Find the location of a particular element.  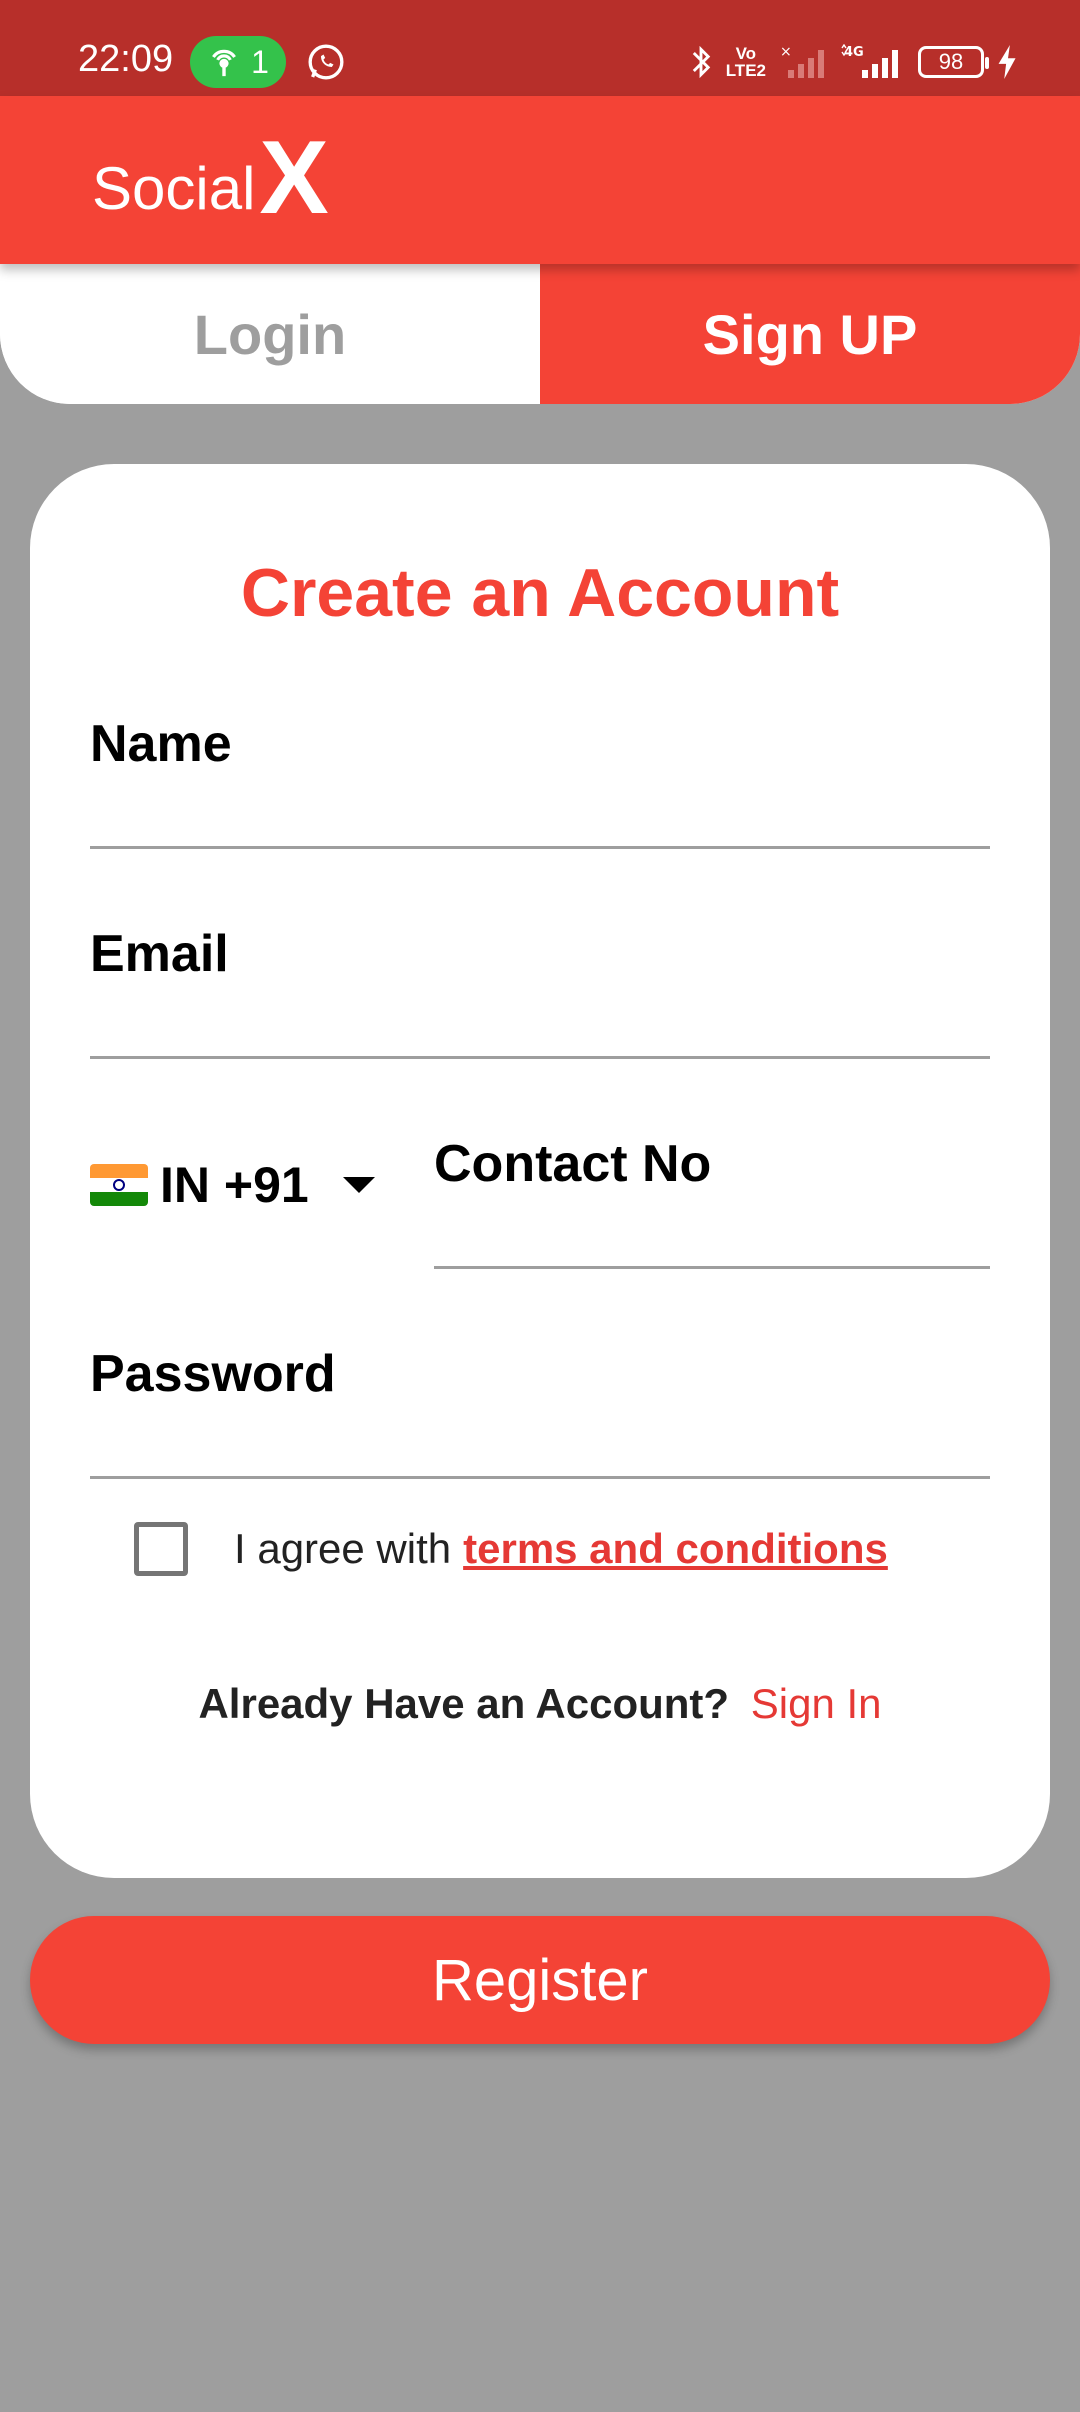

country-code: IN +91 is located at coordinates (234, 1185).